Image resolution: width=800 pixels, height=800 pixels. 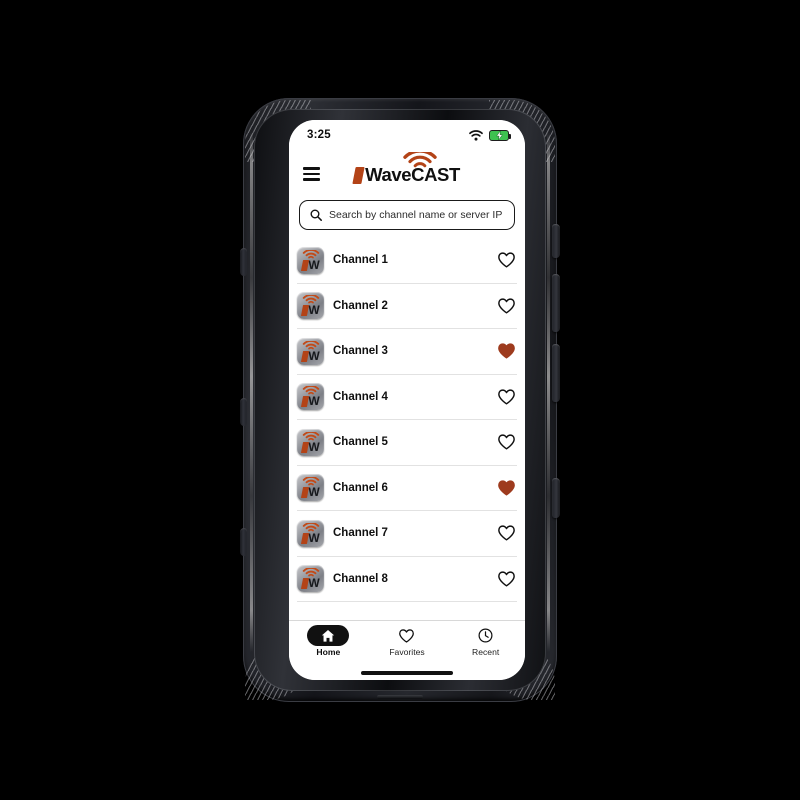 I want to click on channel-row: W Channel 4, so click(x=407, y=397).